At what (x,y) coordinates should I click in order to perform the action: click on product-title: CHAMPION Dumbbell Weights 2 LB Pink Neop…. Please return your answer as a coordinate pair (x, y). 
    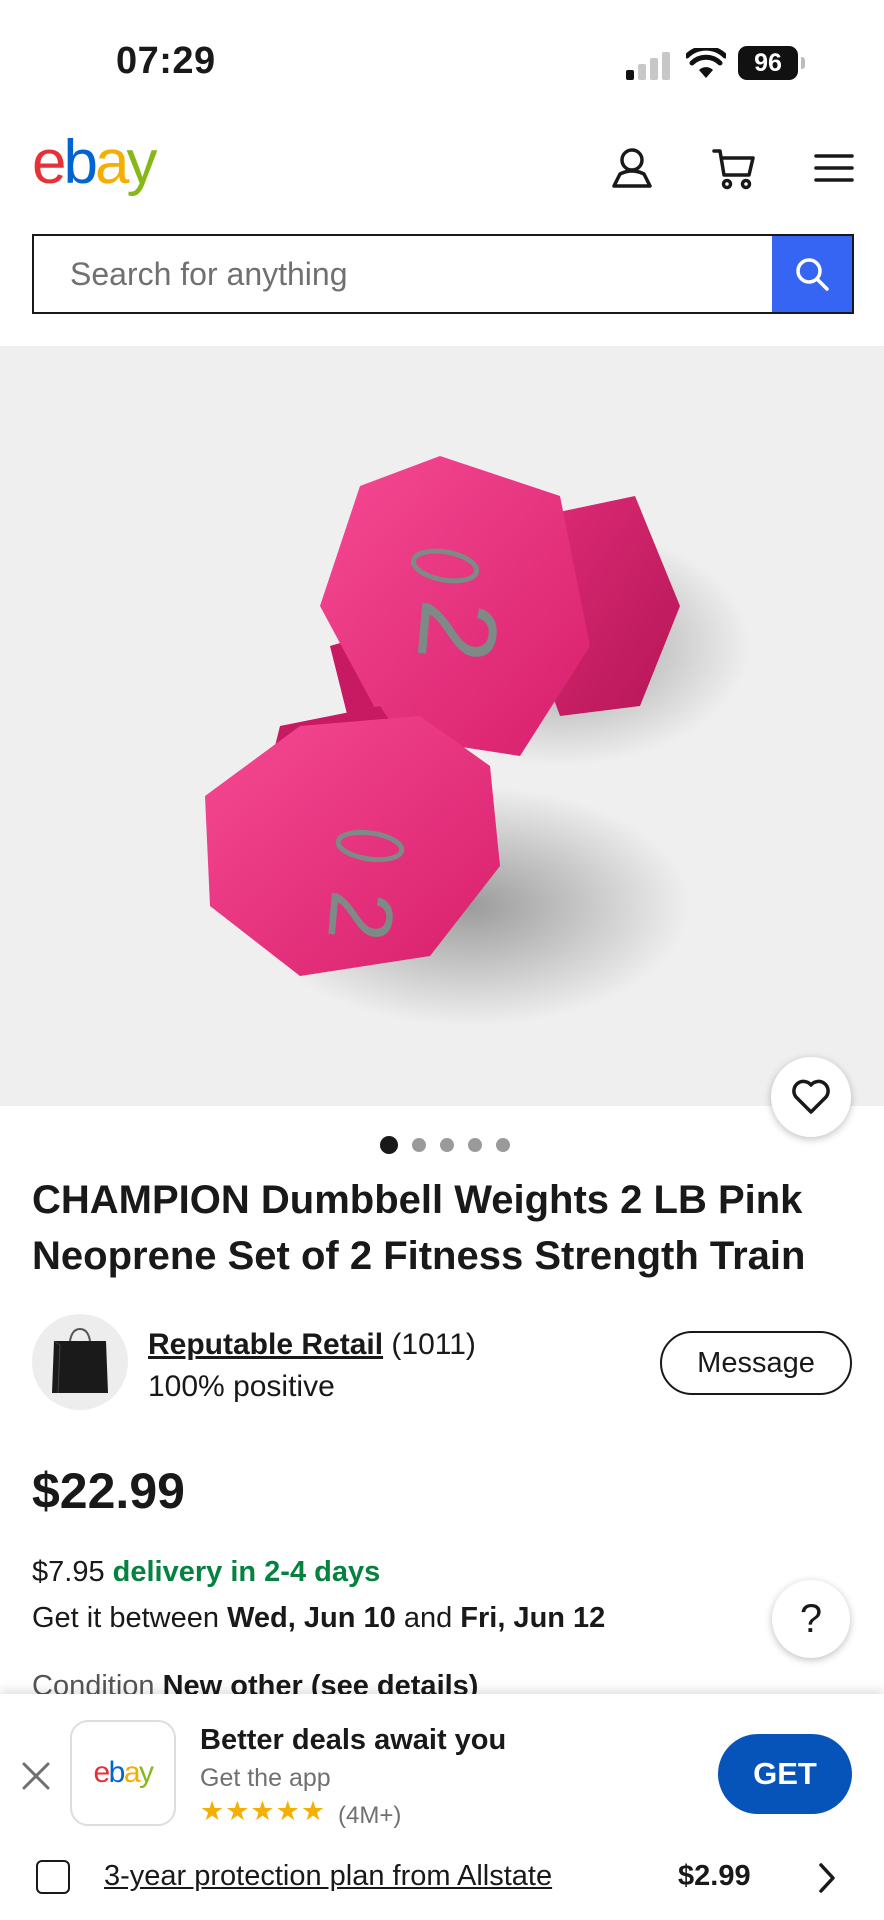
    Looking at the image, I should click on (419, 1228).